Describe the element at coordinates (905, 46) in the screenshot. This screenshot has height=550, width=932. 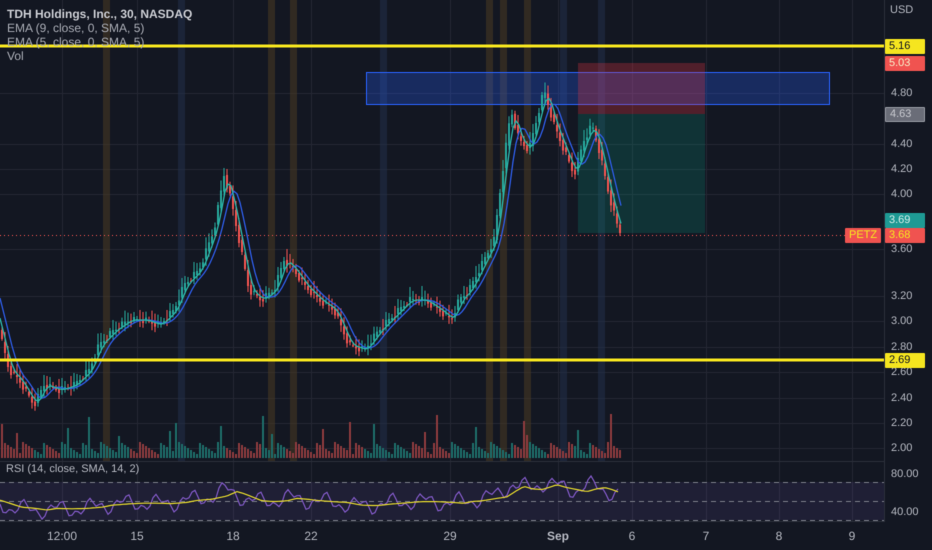
I see `price-badge: 5.16` at that location.